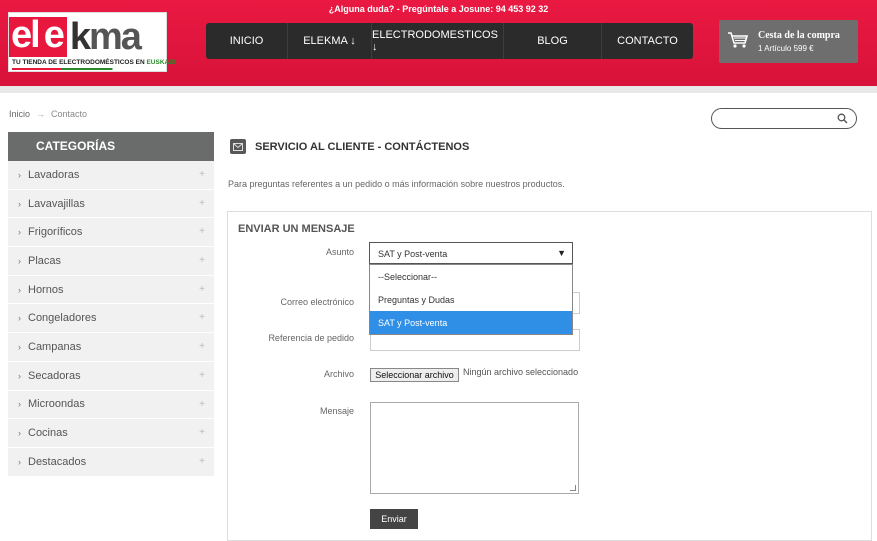 The width and height of the screenshot is (877, 541). I want to click on nav-inicio: INICIO, so click(247, 41).